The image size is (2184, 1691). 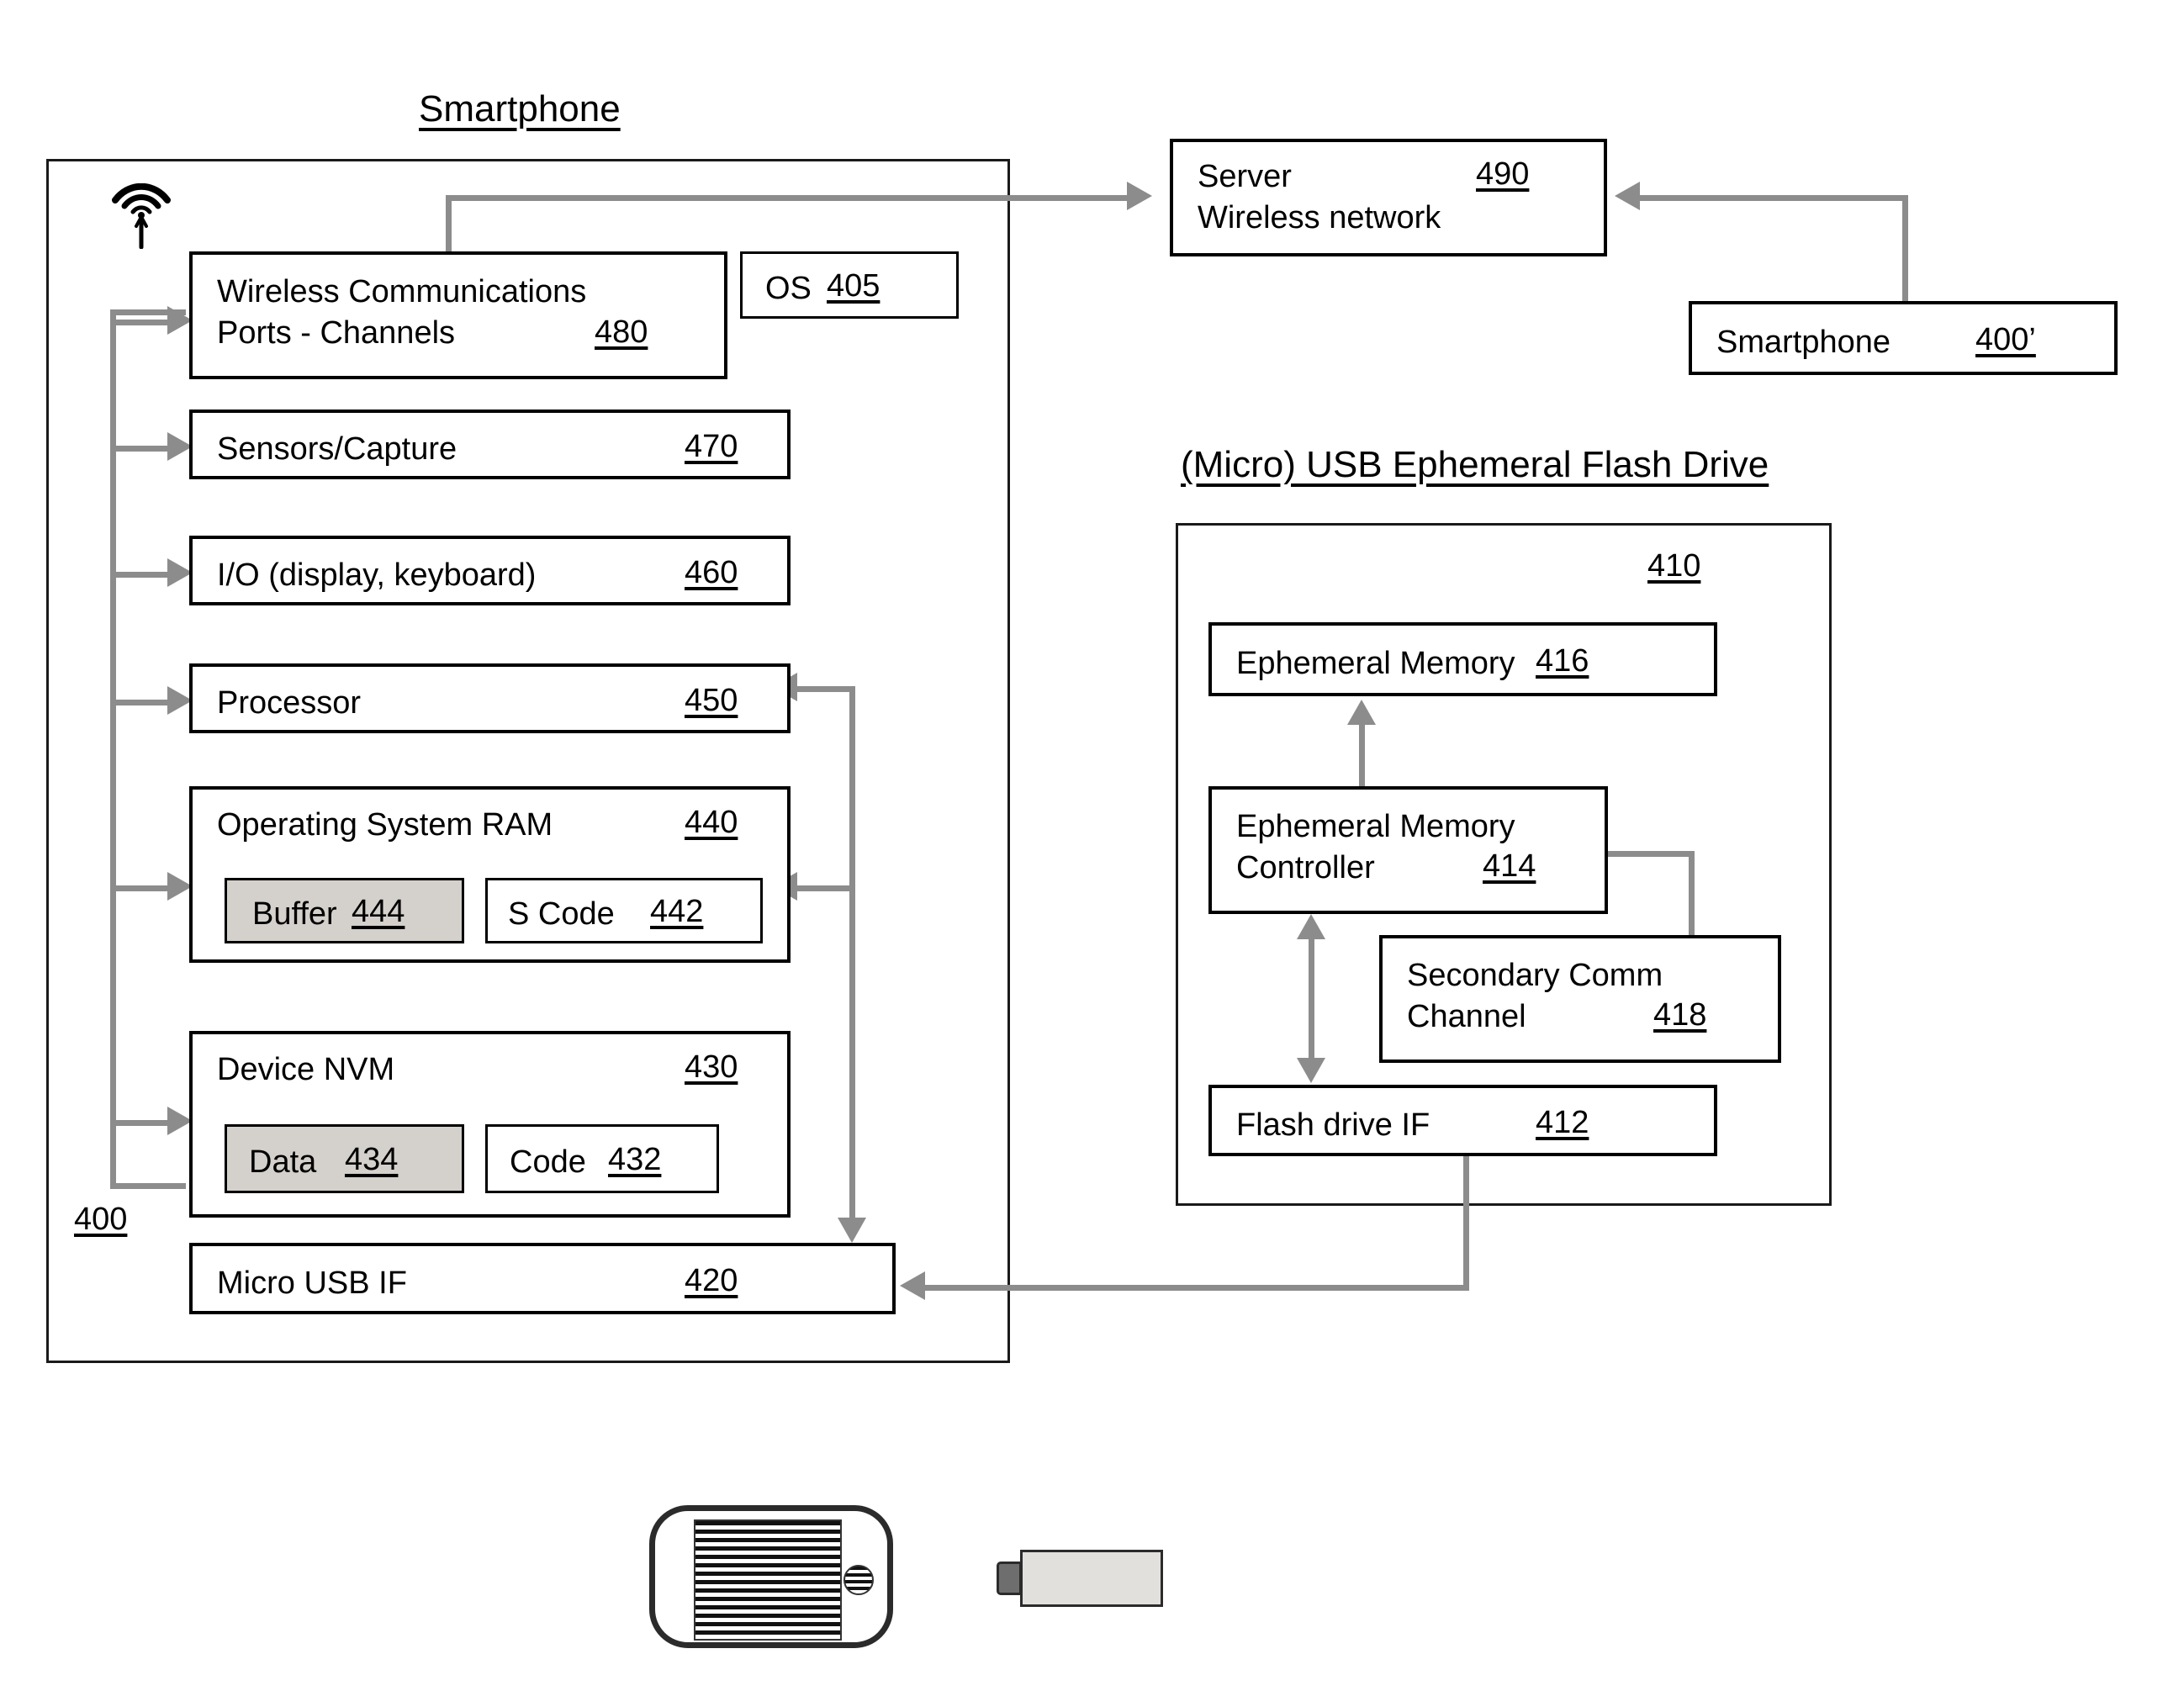 I want to click on block-server: Server Wireless network 490, so click(x=1388, y=197).